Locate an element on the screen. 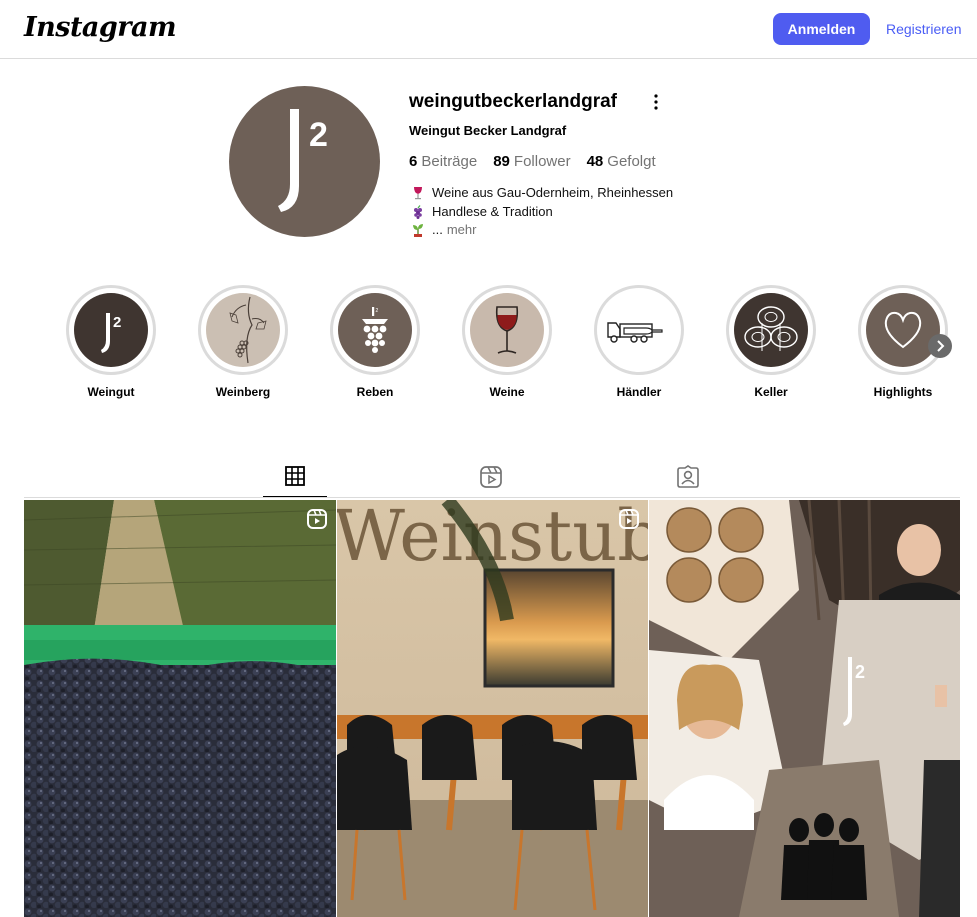 The image size is (977, 917). highlight-label: Weingut is located at coordinates (111, 392).